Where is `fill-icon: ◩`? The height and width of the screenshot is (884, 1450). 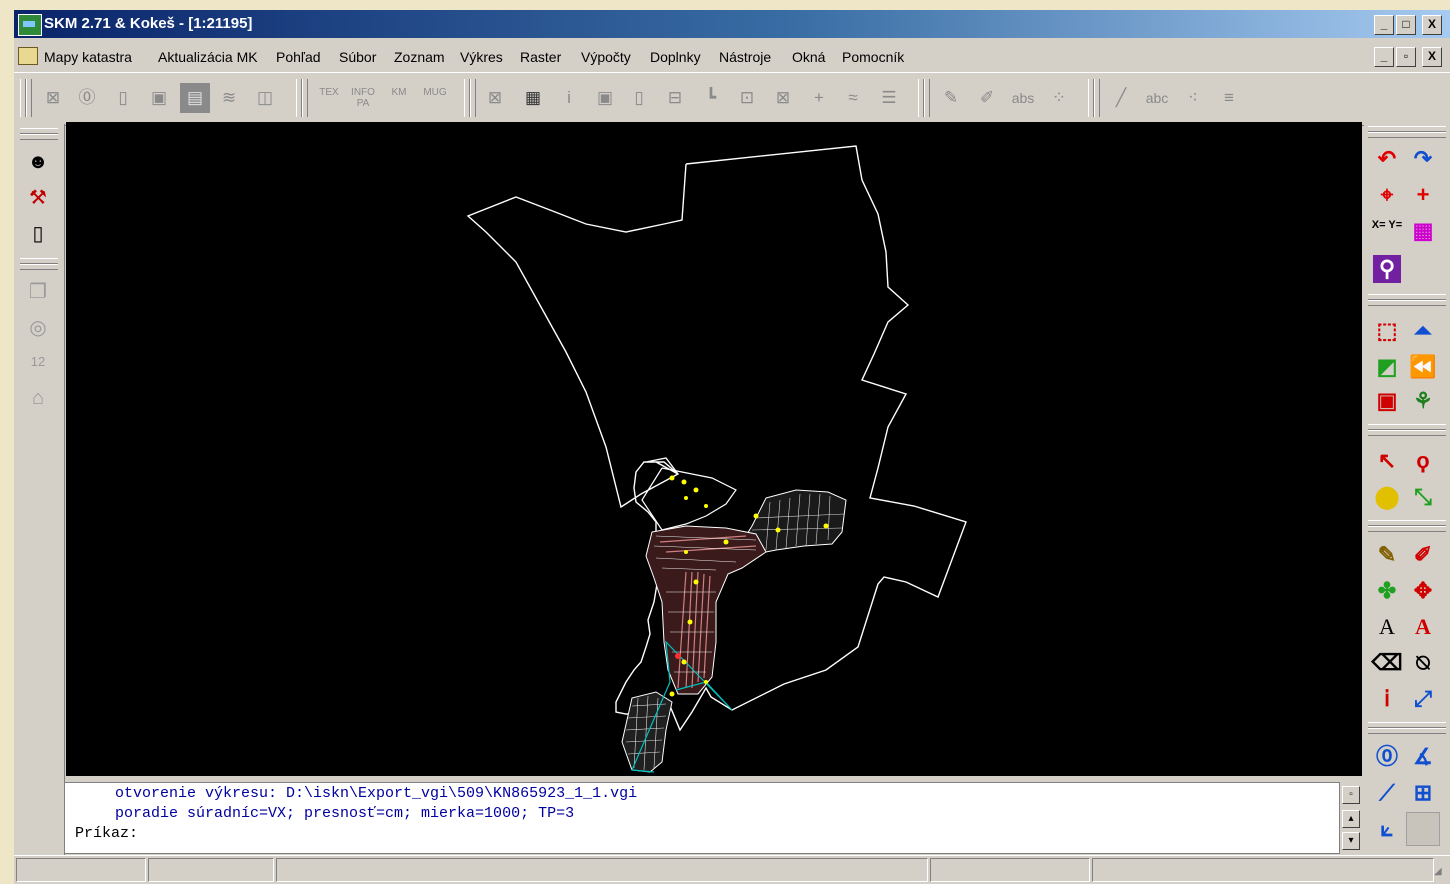 fill-icon: ◩ is located at coordinates (1387, 367).